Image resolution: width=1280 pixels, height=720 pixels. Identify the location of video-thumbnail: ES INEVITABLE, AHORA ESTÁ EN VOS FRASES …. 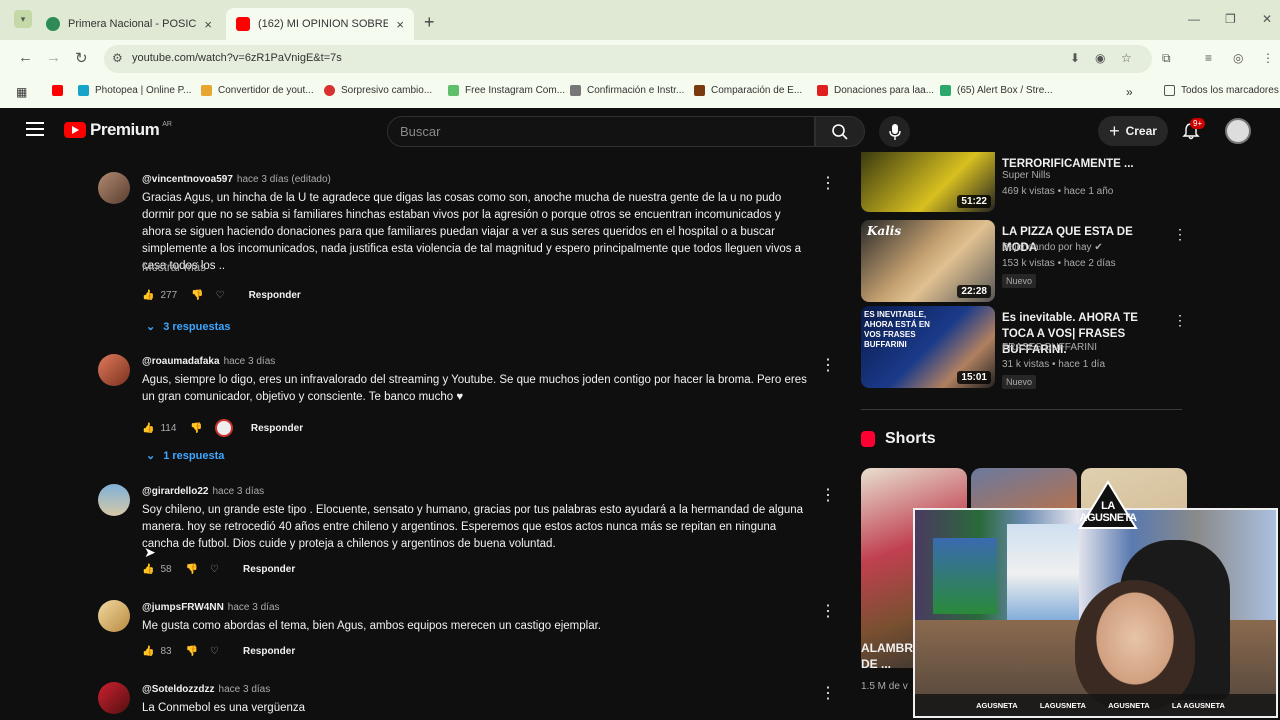
(928, 347).